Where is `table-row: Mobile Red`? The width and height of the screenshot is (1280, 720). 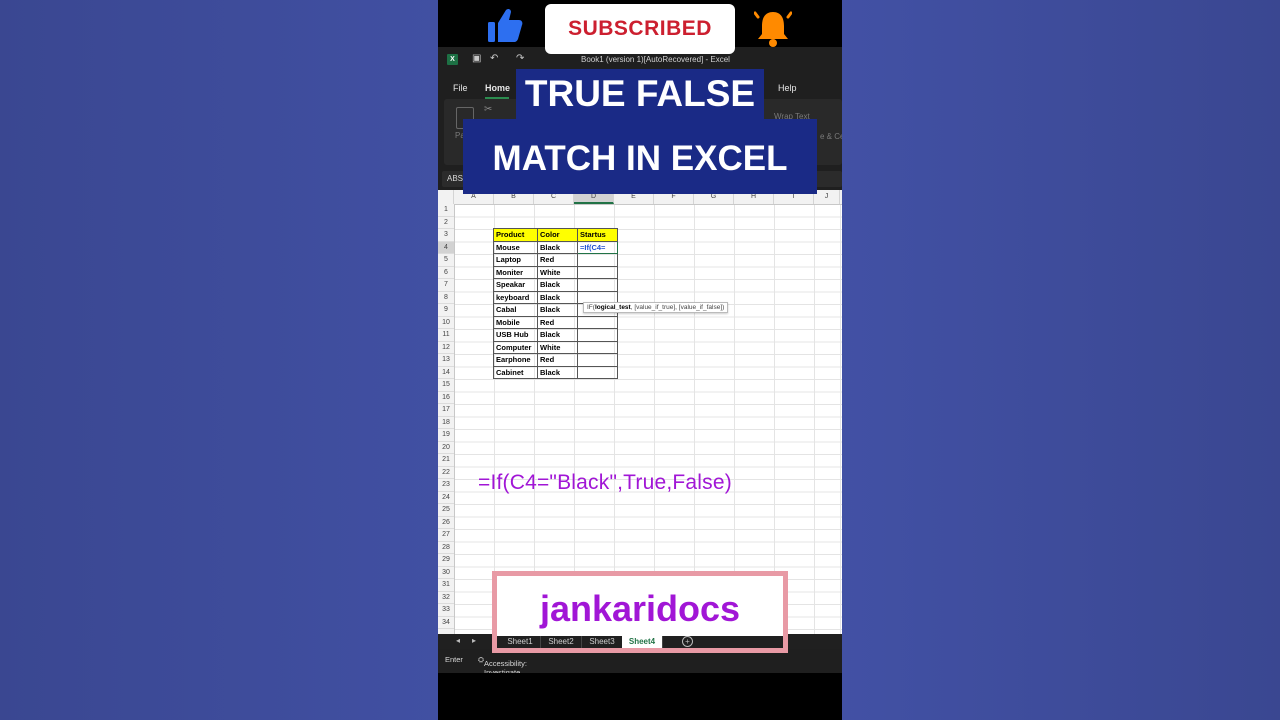 table-row: Mobile Red is located at coordinates (555, 322).